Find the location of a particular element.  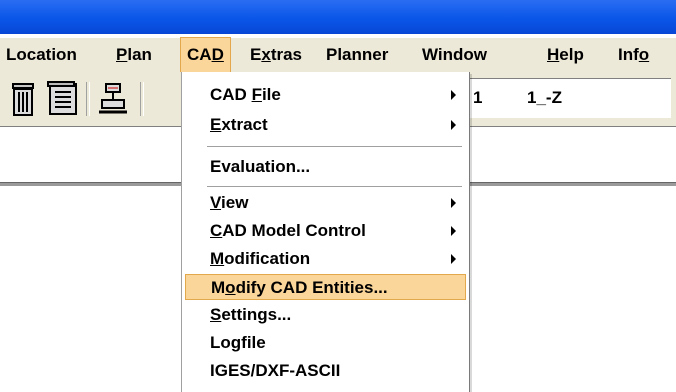

window-title-bar is located at coordinates (338, 17).